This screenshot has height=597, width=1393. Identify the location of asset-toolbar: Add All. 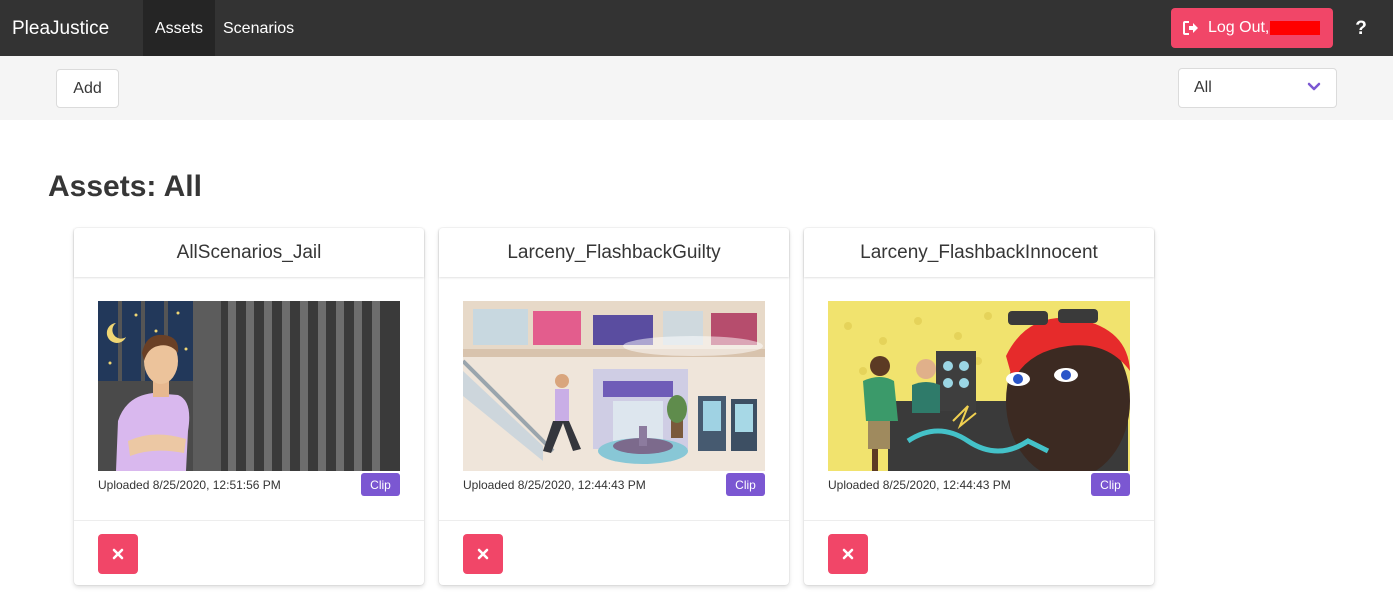
(696, 88).